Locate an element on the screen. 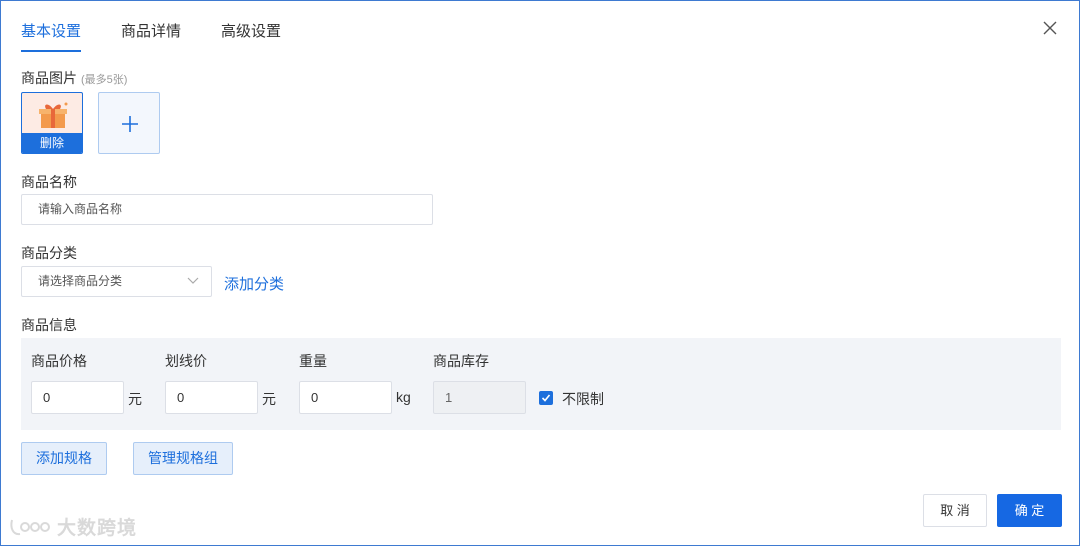 The height and width of the screenshot is (546, 1080). watermark: 大数跨境 is located at coordinates (73, 526).